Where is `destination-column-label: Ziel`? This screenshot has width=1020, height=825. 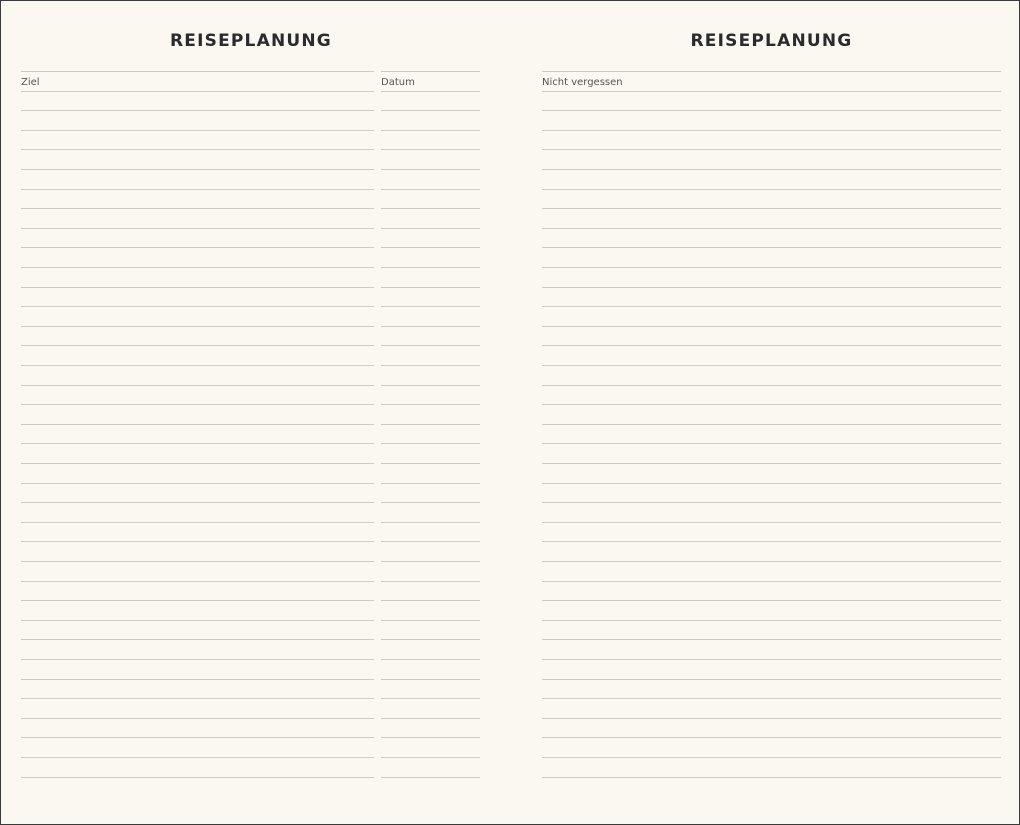
destination-column-label: Ziel is located at coordinates (30, 82).